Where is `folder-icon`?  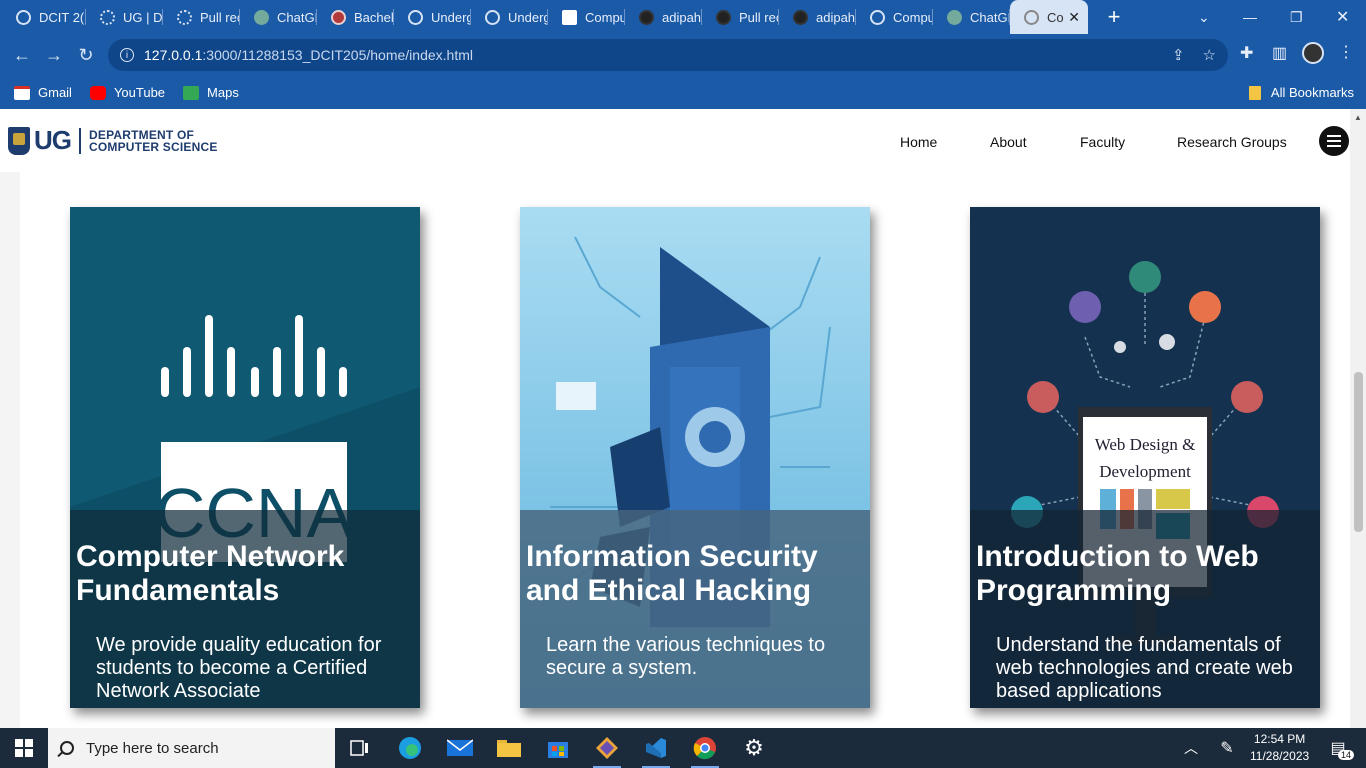 folder-icon is located at coordinates (1254, 92).